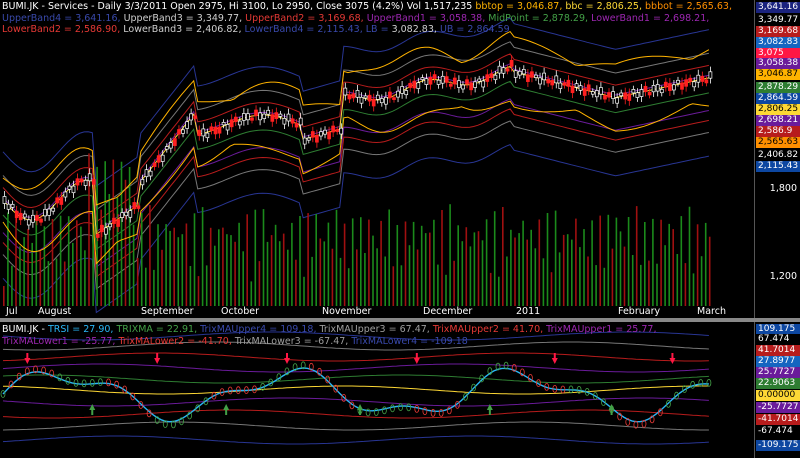 The image size is (800, 458). I want to click on price-scale-label-0: 3,641.16, so click(778, 7).